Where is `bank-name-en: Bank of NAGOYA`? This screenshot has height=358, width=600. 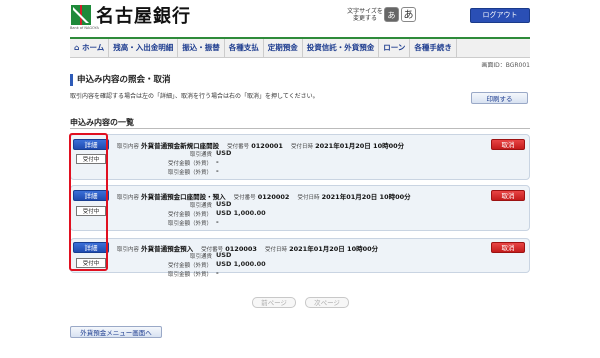 bank-name-en: Bank of NAGOYA is located at coordinates (84, 28).